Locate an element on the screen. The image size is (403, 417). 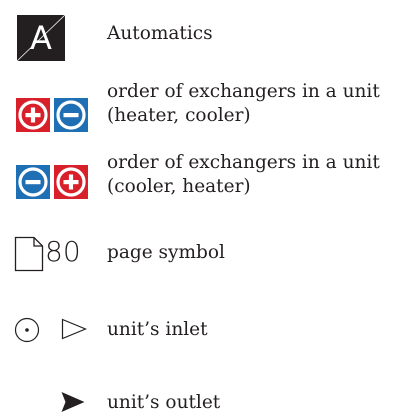
inlet-label: unit’s inlet is located at coordinates (157, 329).